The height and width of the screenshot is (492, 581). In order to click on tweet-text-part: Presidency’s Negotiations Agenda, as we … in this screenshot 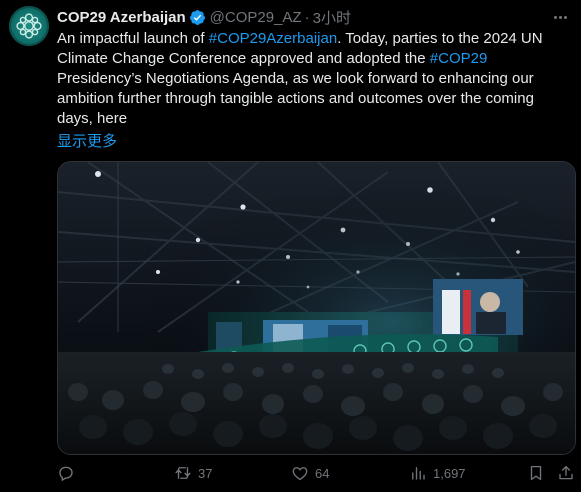, I will do `click(295, 98)`.